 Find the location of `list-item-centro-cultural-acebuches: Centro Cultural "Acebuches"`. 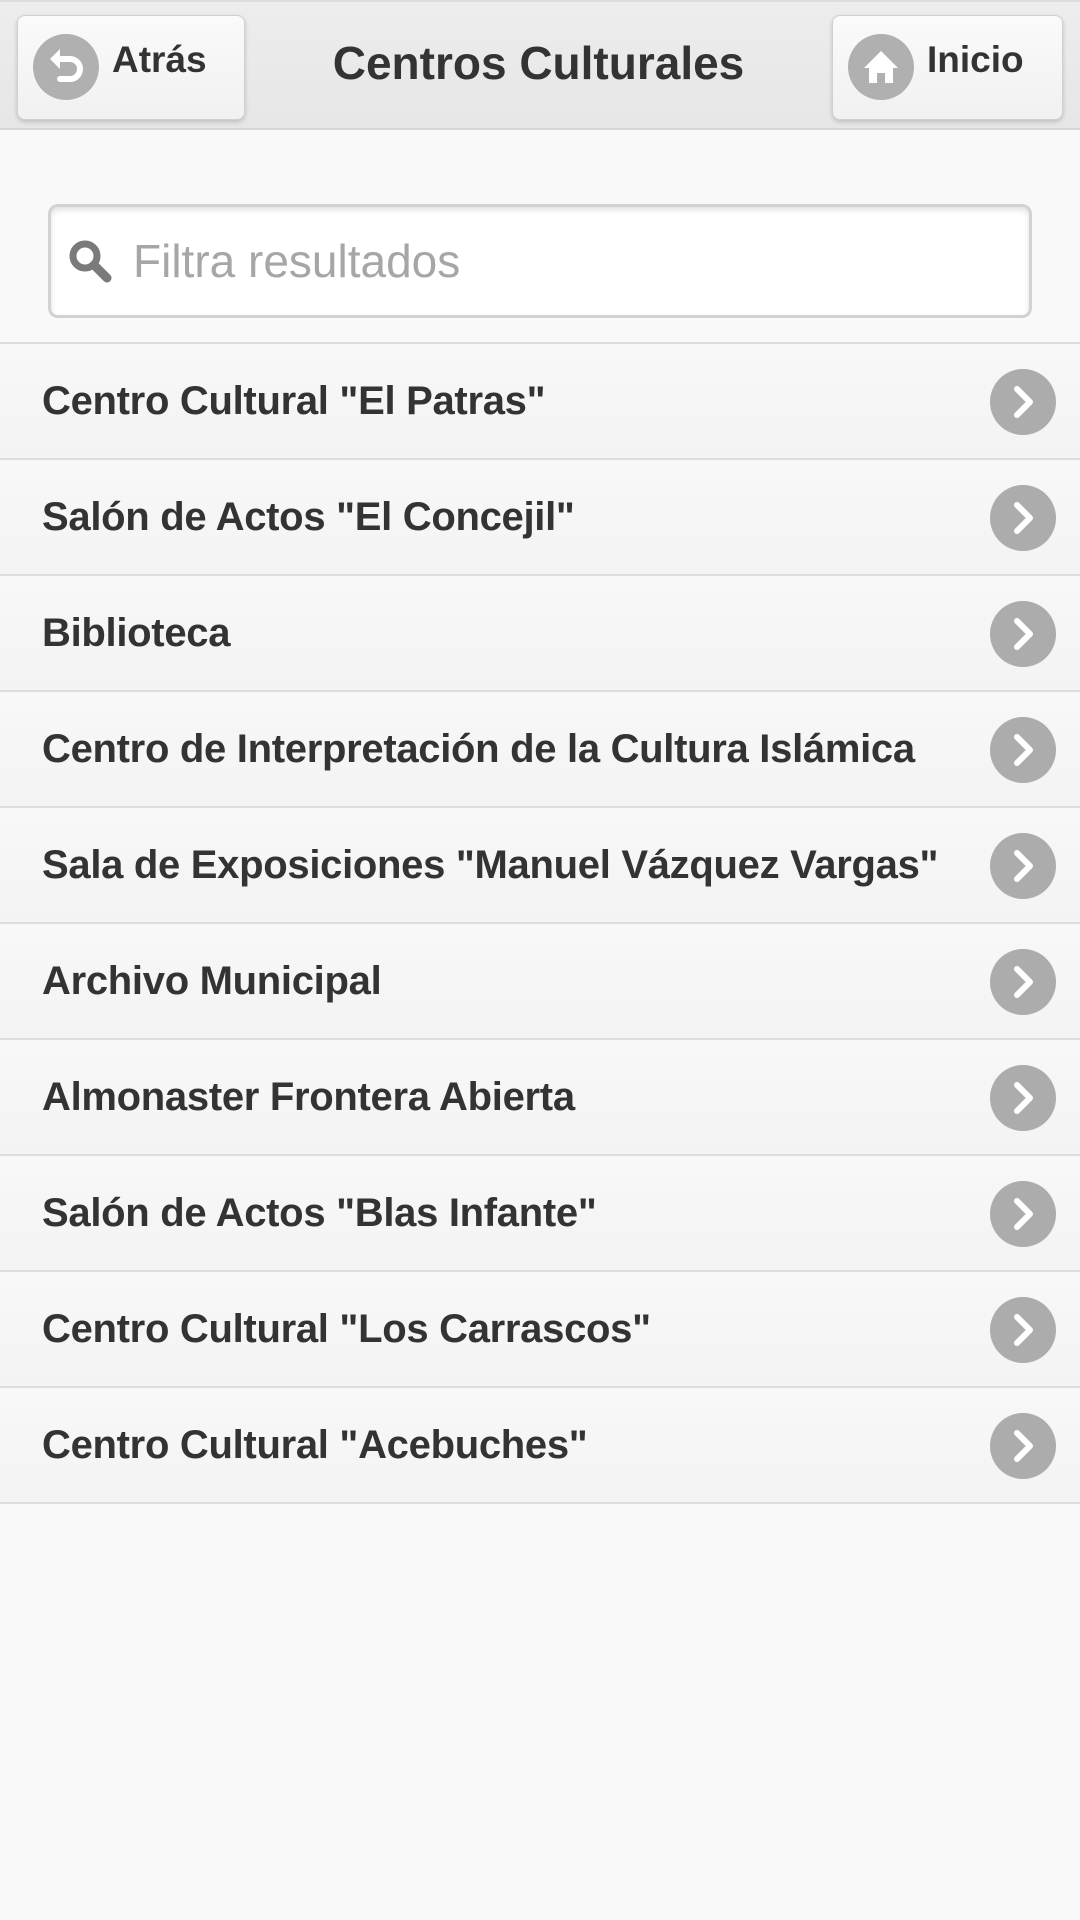

list-item-centro-cultural-acebuches: Centro Cultural "Acebuches" is located at coordinates (540, 1446).